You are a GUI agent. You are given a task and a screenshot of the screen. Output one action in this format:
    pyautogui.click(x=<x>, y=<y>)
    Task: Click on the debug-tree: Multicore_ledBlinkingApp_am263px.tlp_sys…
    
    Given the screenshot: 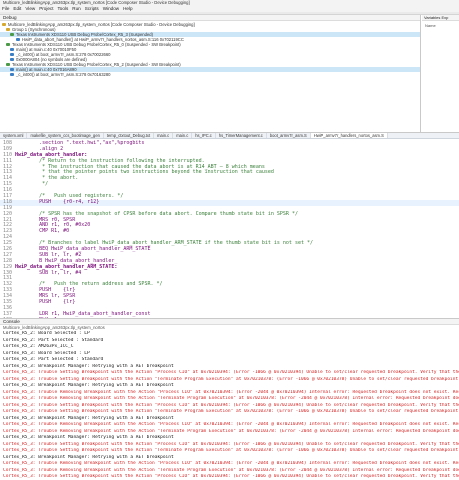 What is the action you would take?
    pyautogui.click(x=210, y=49)
    